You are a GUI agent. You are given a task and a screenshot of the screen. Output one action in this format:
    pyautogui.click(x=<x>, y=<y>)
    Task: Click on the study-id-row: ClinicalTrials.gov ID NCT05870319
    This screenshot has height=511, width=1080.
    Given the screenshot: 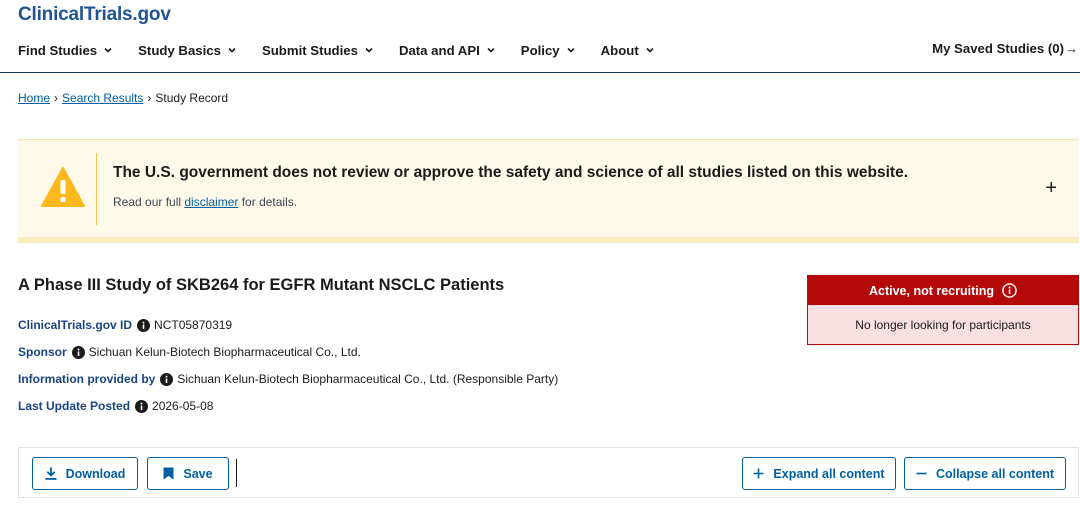 What is the action you would take?
    pyautogui.click(x=125, y=325)
    